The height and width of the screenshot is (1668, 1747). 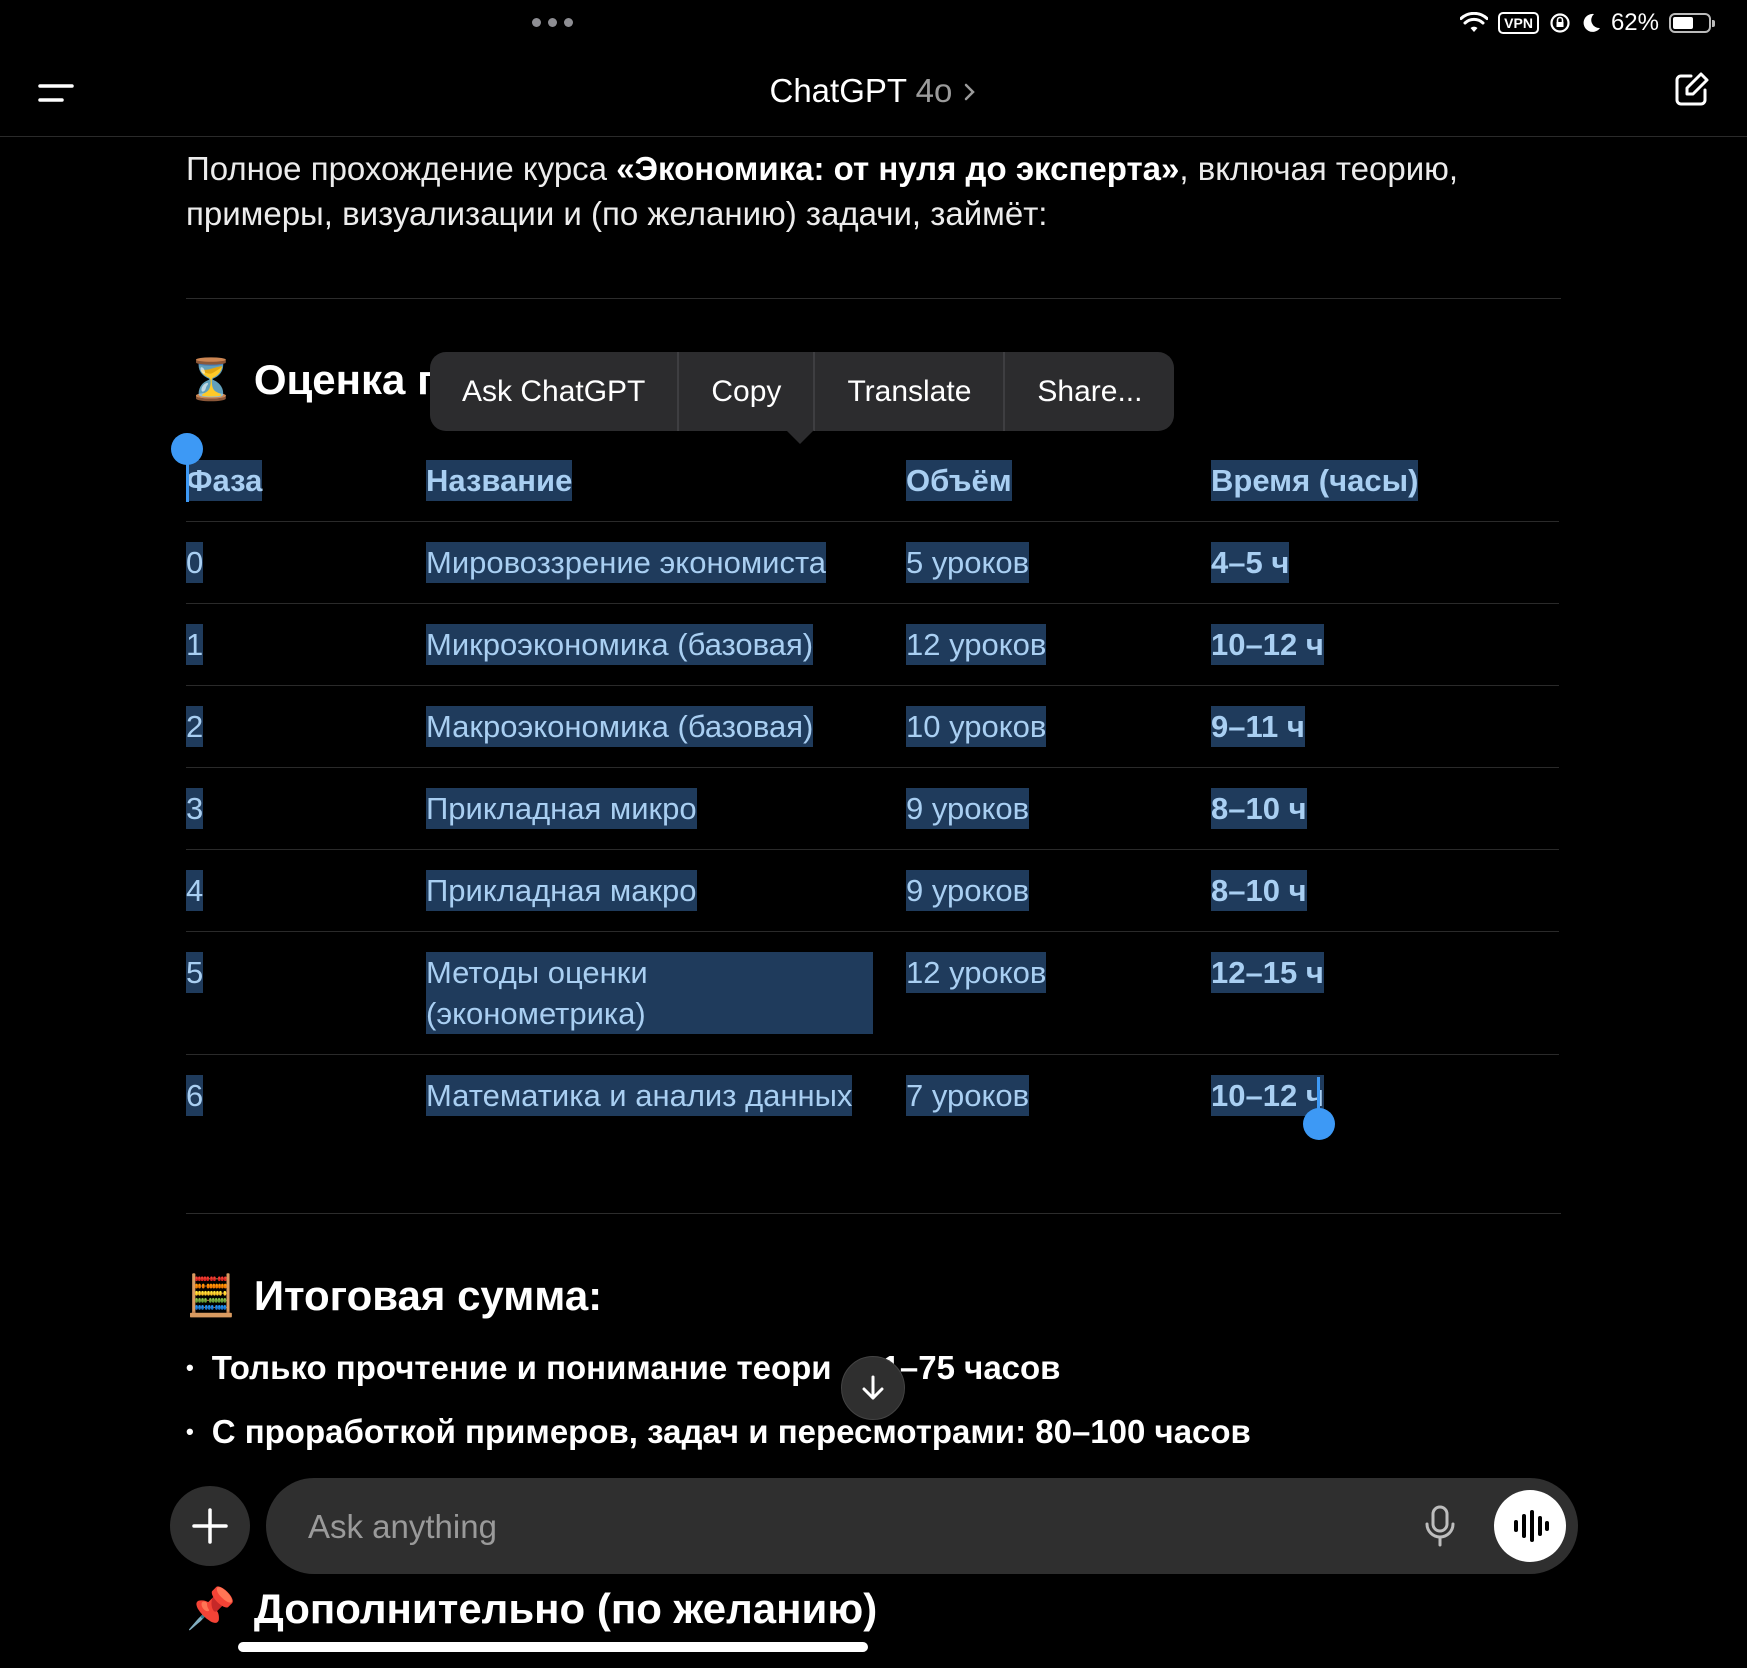 I want to click on table-row: 3 Прикладная микро 9 уроков 8–10 ч, so click(x=872, y=809).